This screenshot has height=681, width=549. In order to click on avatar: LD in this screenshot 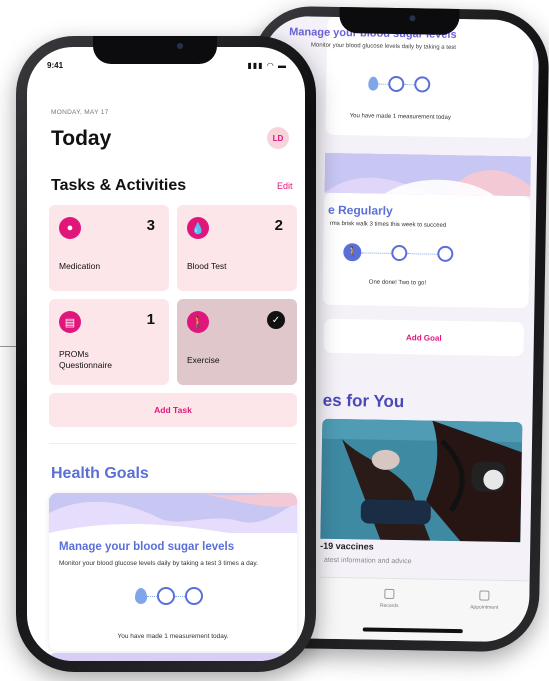, I will do `click(278, 138)`.